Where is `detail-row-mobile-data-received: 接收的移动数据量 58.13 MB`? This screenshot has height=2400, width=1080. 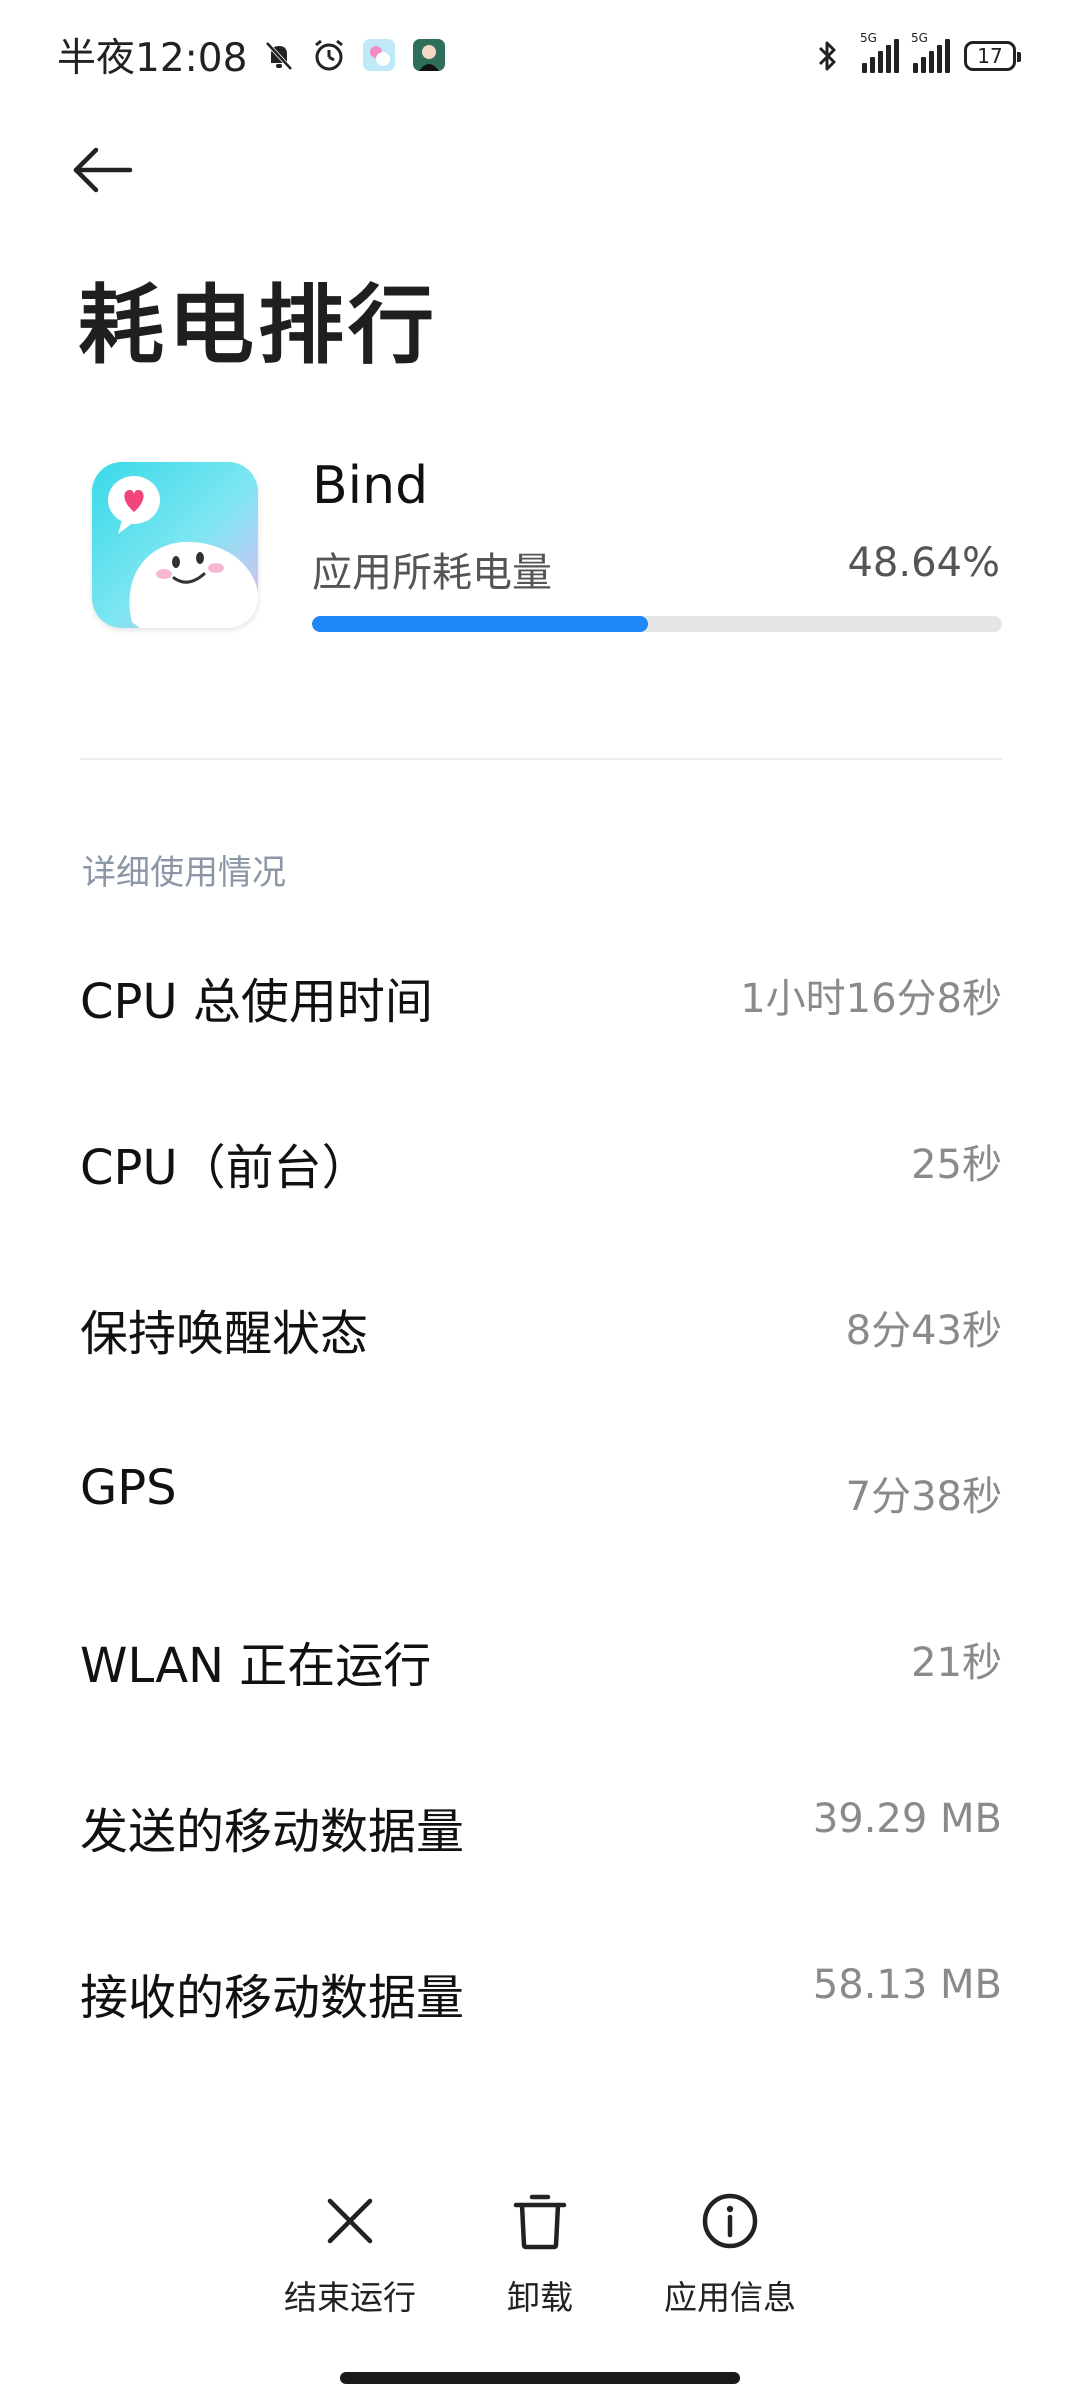
detail-row-mobile-data-received: 接收的移动数据量 58.13 MB is located at coordinates (540, 2019).